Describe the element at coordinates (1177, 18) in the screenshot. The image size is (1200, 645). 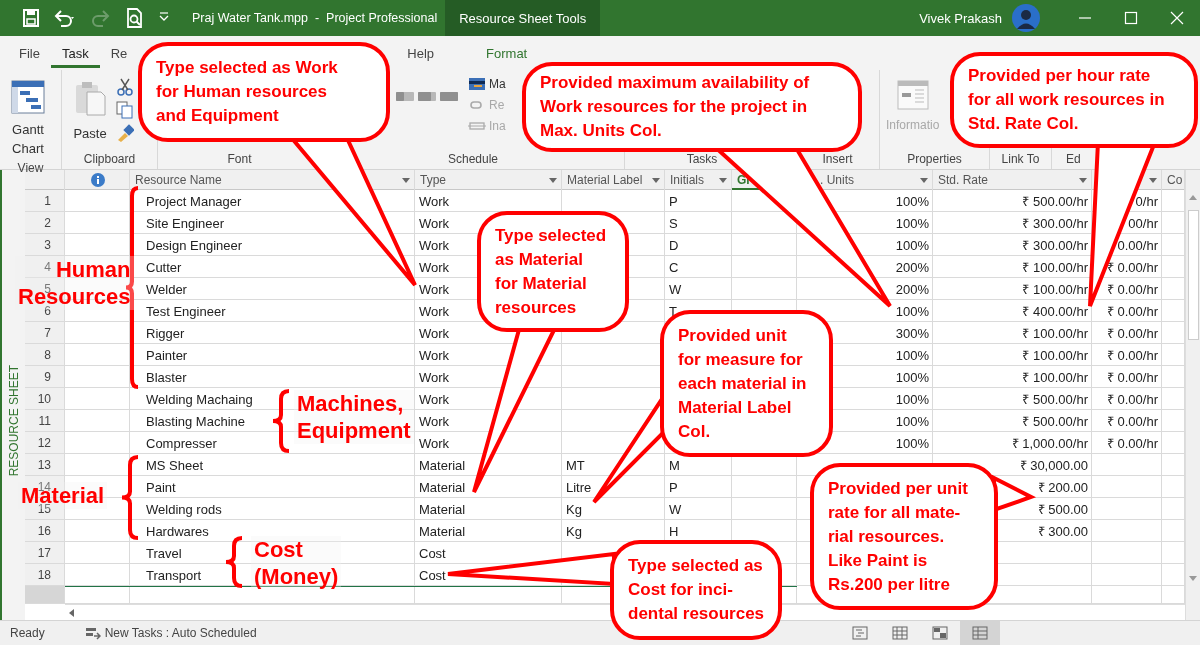
I see `close-icon` at that location.